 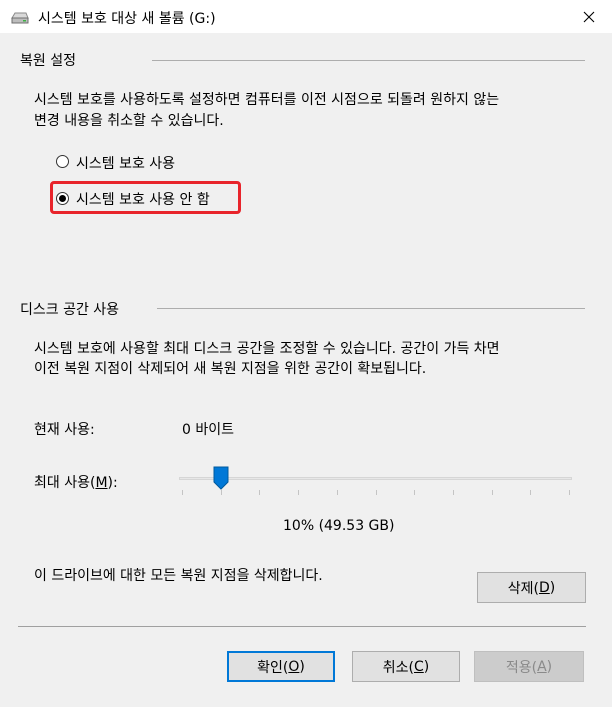 What do you see at coordinates (529, 666) in the screenshot?
I see `apply-button: 적용(A)` at bounding box center [529, 666].